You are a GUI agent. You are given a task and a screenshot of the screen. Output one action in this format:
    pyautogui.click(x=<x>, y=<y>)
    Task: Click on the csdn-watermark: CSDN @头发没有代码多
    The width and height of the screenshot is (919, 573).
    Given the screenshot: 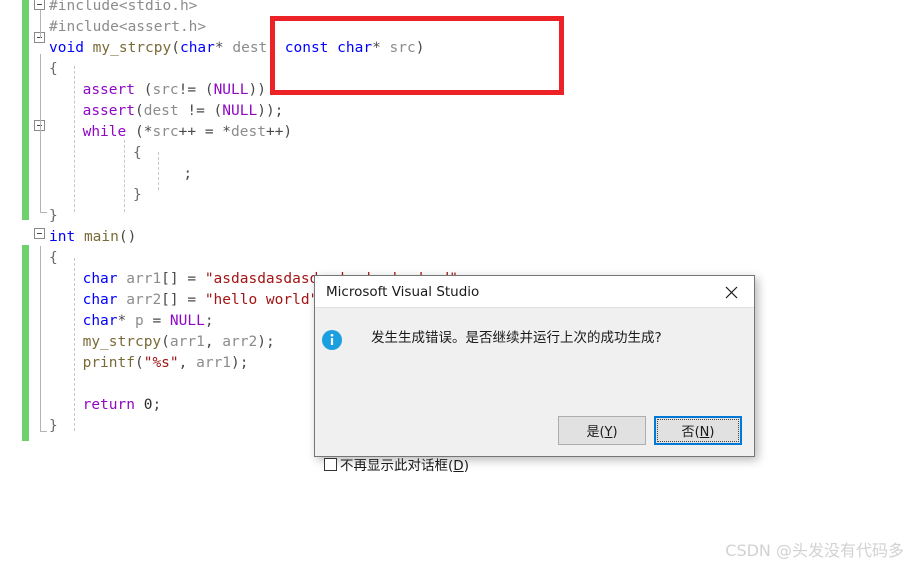 What is the action you would take?
    pyautogui.click(x=814, y=550)
    